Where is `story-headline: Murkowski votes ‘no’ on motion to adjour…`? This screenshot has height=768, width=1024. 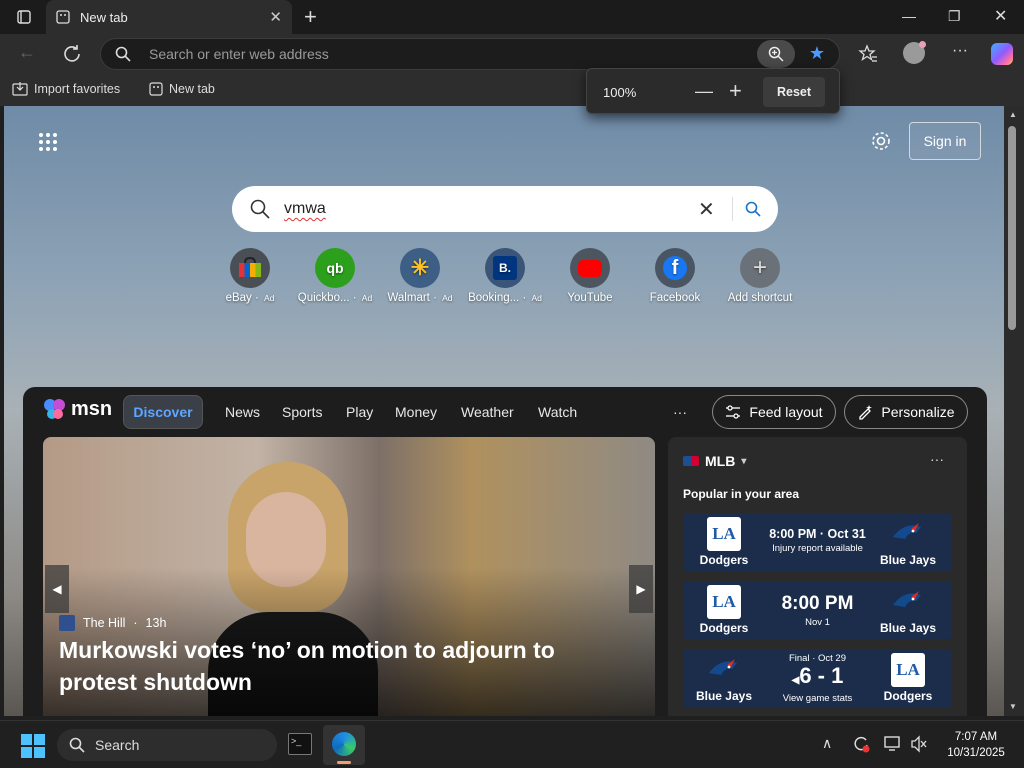
story-headline: Murkowski votes ‘no’ on motion to adjour… is located at coordinates (339, 666).